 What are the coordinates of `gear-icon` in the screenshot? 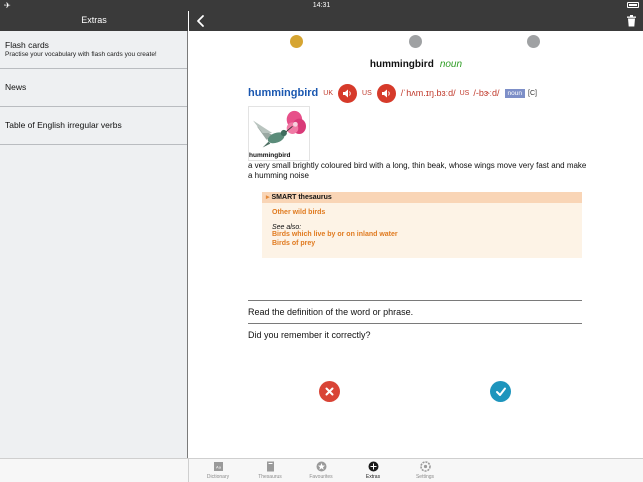 It's located at (425, 466).